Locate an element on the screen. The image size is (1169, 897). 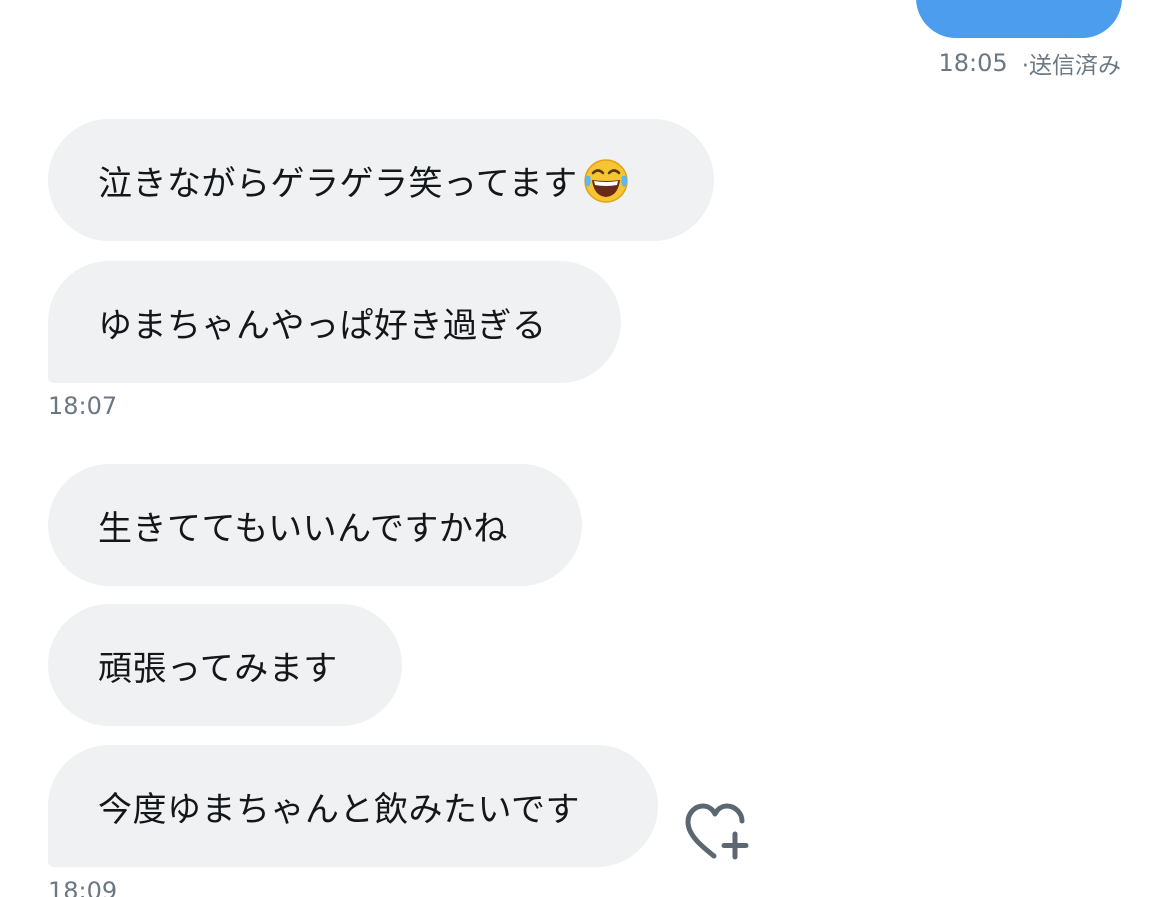
sent-message-bubble is located at coordinates (1019, 19).